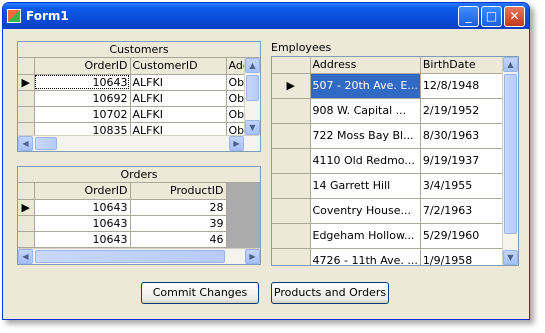 The height and width of the screenshot is (333, 545). I want to click on table-row: Coventry House... 7/2/1963, so click(393, 211).